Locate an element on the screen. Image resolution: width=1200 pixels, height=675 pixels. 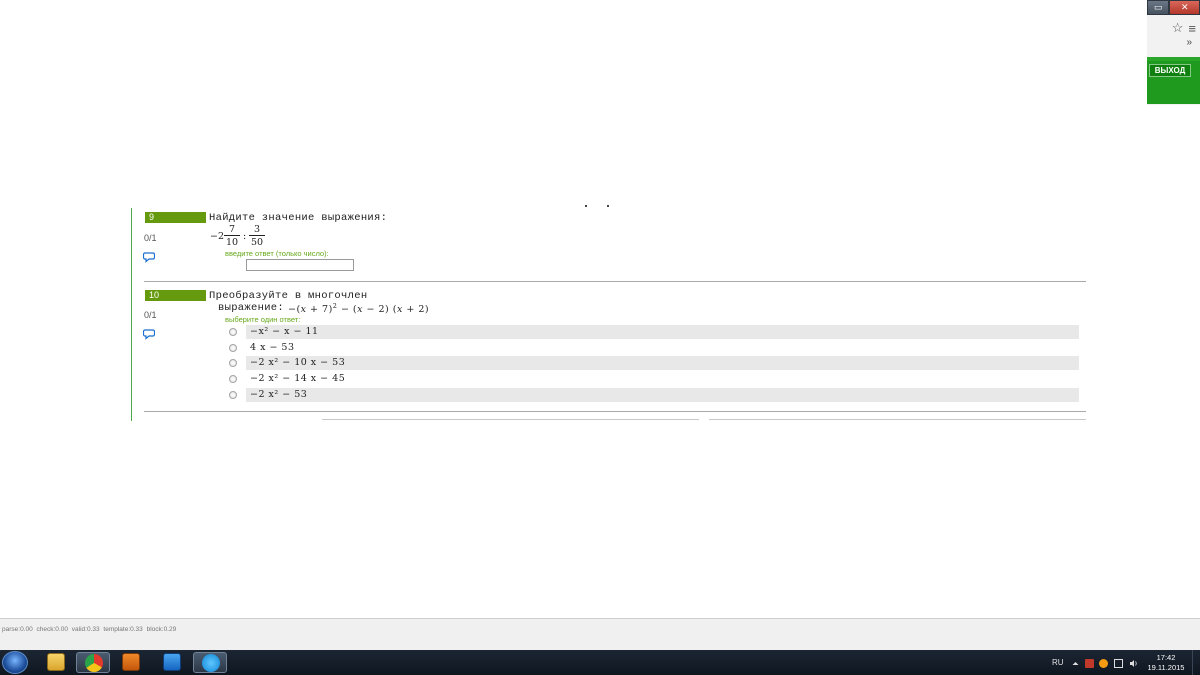
chrome-icon is located at coordinates (94, 663).